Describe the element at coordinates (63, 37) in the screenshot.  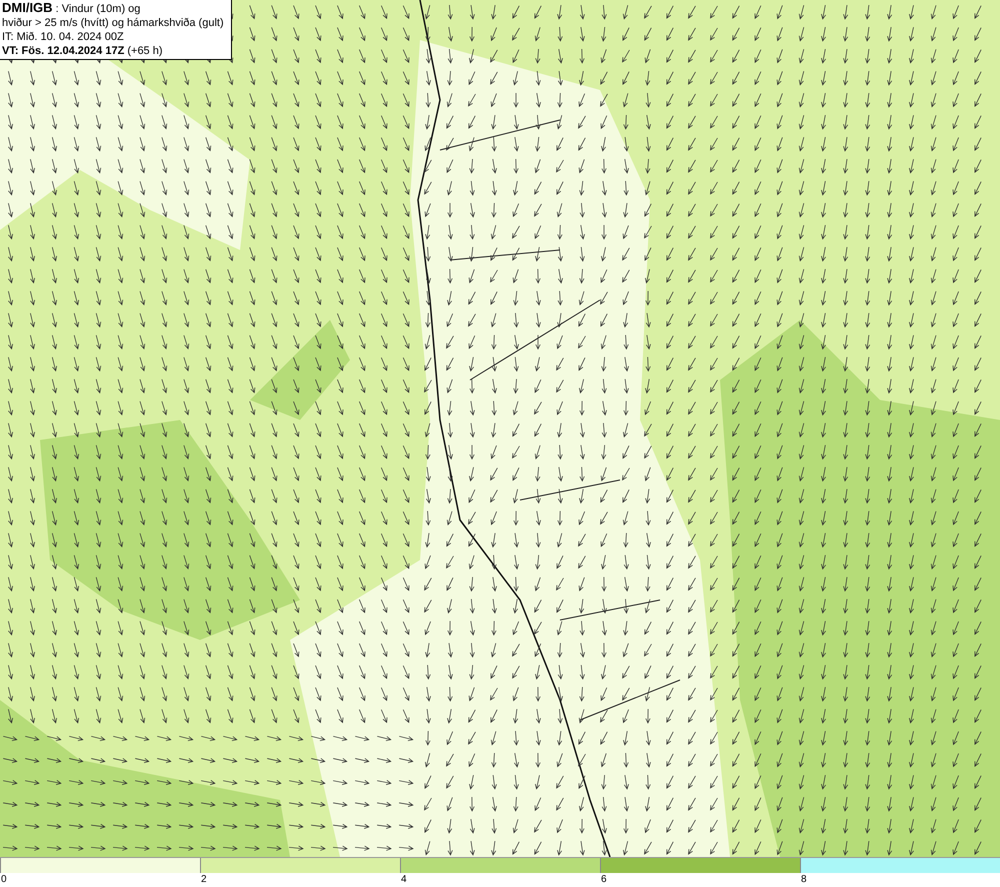
I see `info-text: IT: Mið. 10. 04. 2024 00Z` at that location.